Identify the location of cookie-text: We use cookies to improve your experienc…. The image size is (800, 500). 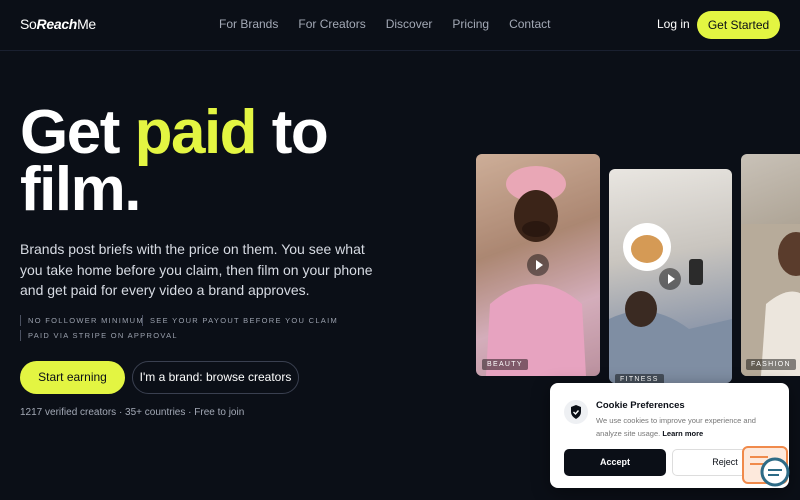
(686, 427).